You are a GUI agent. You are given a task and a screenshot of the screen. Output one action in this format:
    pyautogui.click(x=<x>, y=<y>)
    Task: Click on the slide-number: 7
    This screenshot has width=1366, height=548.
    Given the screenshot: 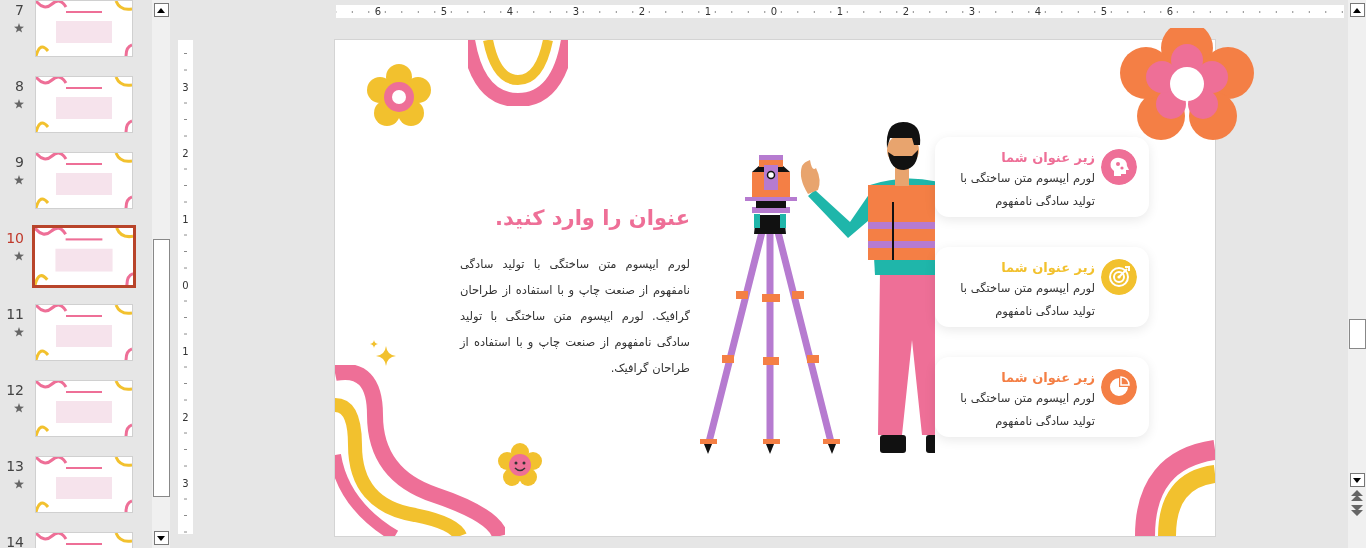 What is the action you would take?
    pyautogui.click(x=19, y=10)
    